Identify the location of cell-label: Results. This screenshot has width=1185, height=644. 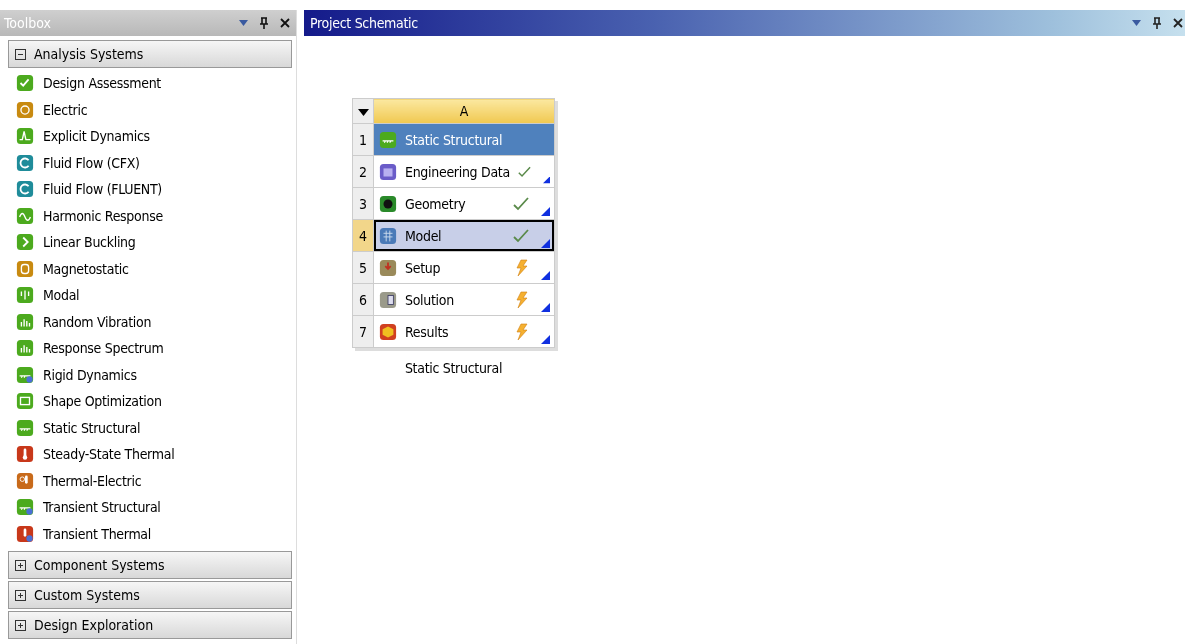
(427, 331).